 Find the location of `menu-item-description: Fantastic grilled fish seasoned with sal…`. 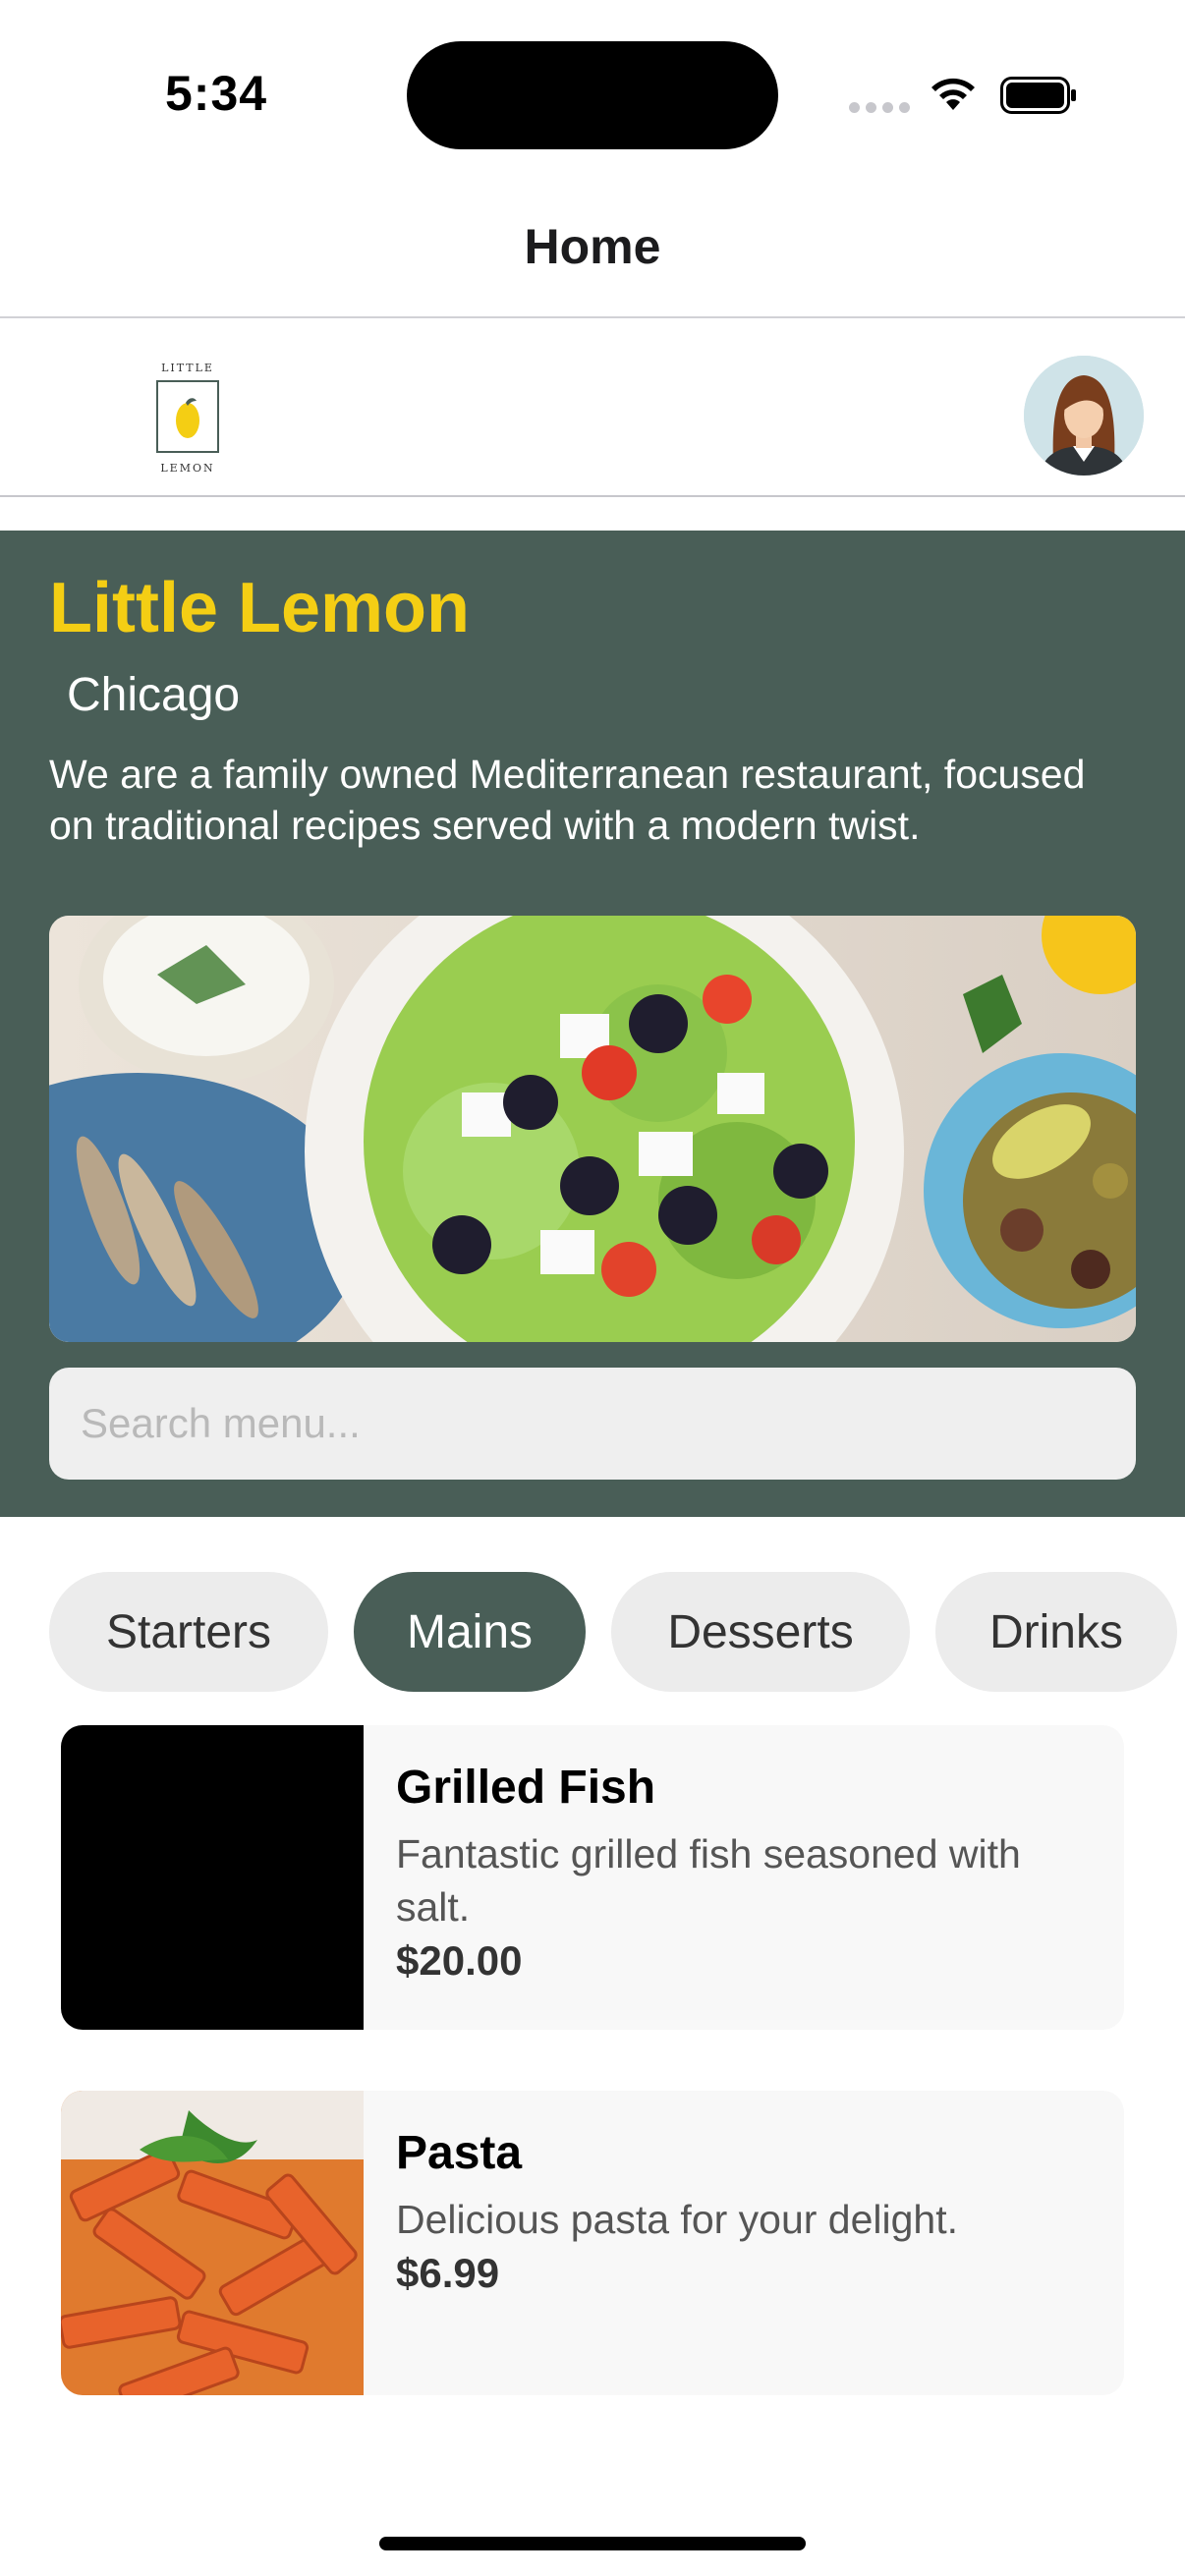

menu-item-description: Fantastic grilled fish seasoned with sal… is located at coordinates (709, 1880).